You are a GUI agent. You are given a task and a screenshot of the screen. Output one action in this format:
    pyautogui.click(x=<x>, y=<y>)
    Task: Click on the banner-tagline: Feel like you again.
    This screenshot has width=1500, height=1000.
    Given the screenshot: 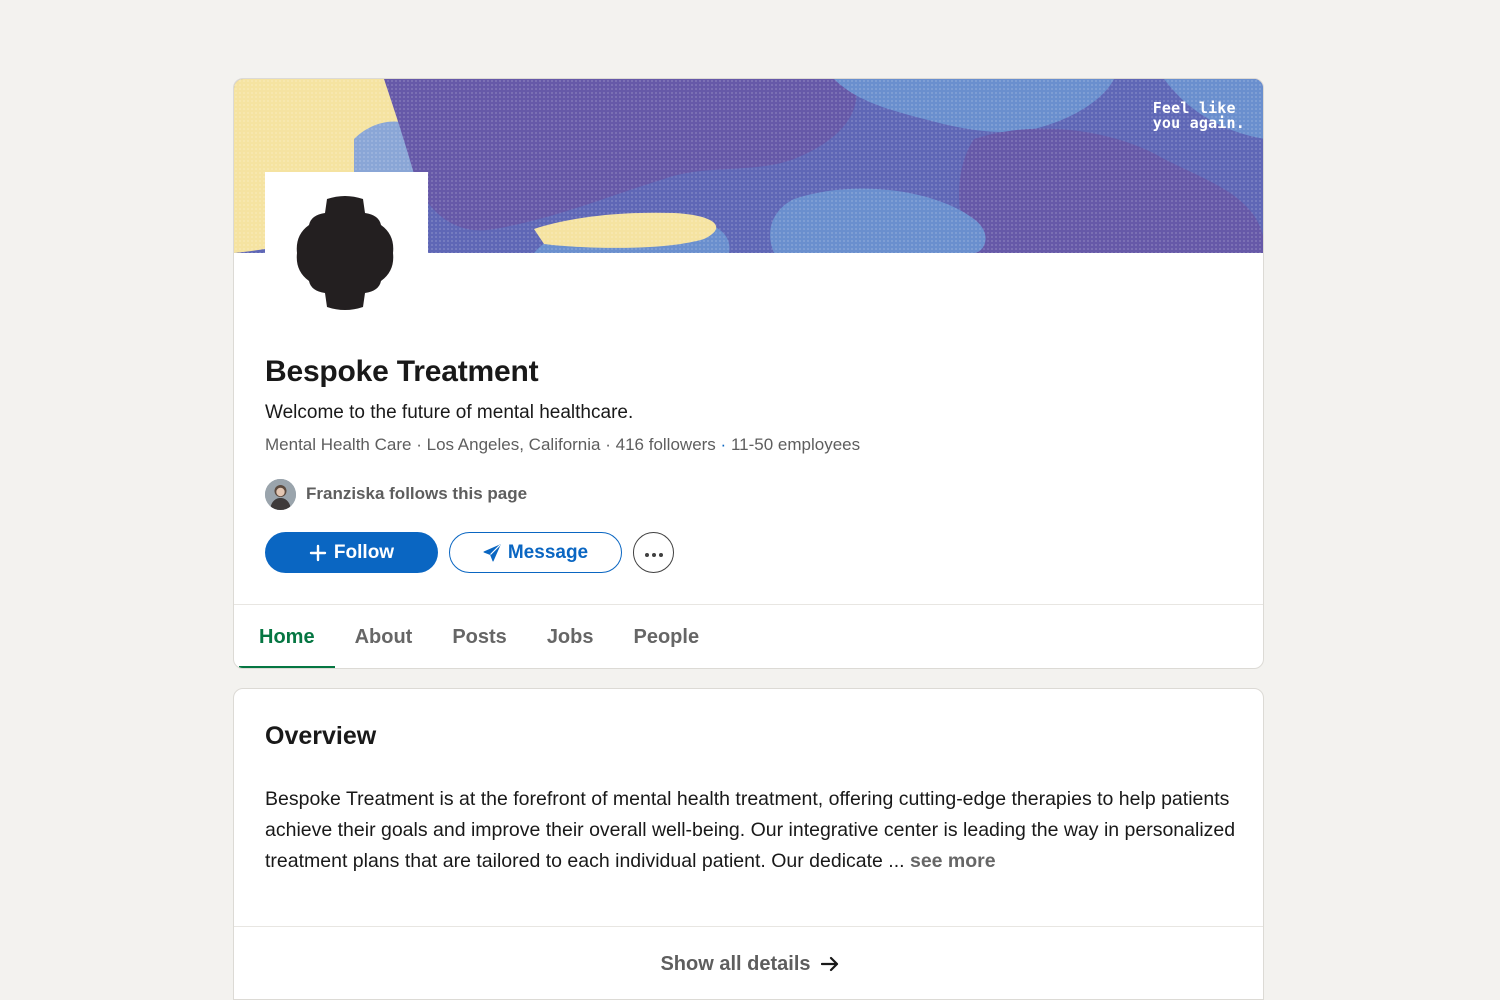 What is the action you would take?
    pyautogui.click(x=1198, y=115)
    